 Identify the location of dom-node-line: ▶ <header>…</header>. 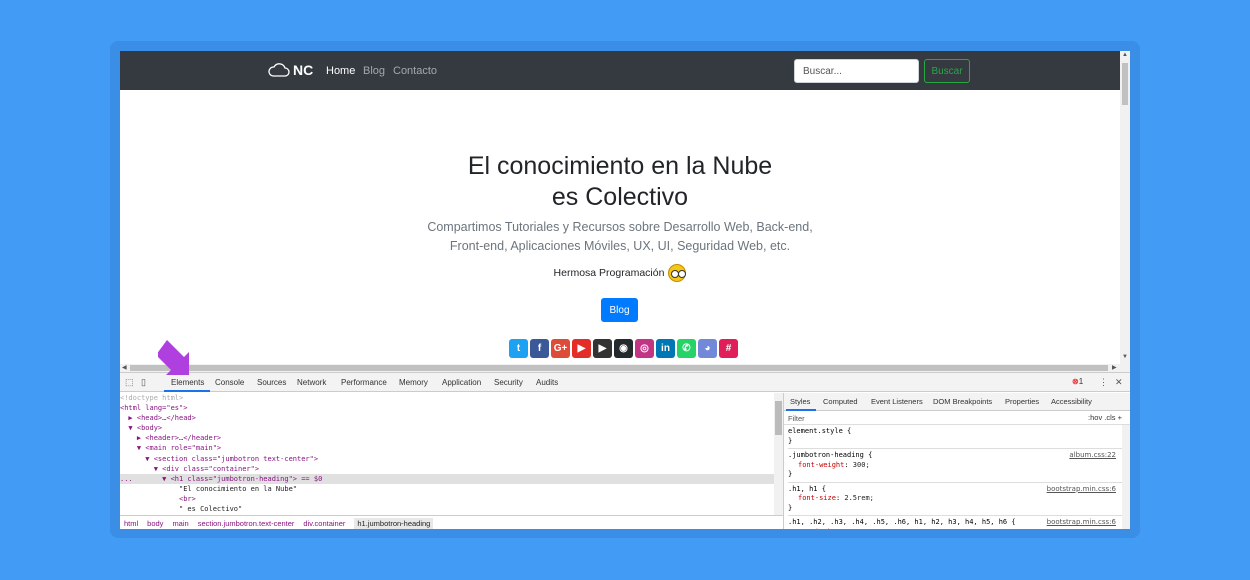
(447, 438).